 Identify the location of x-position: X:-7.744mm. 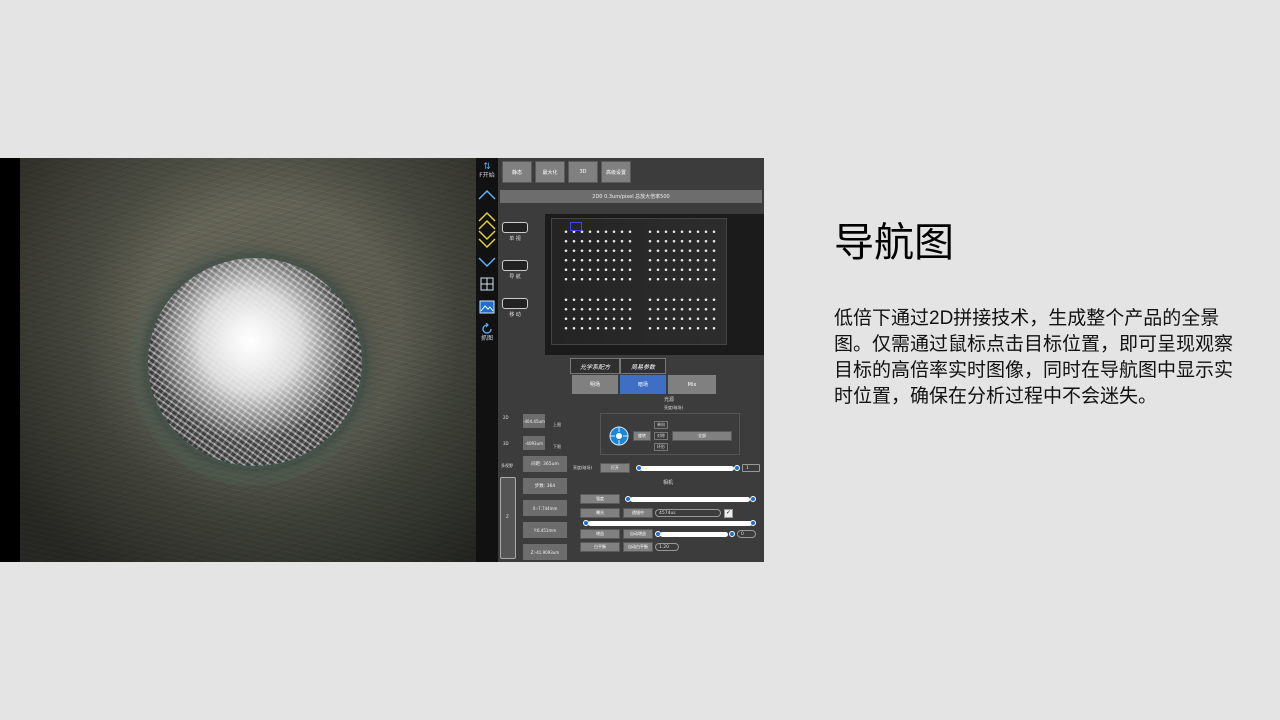
(545, 508).